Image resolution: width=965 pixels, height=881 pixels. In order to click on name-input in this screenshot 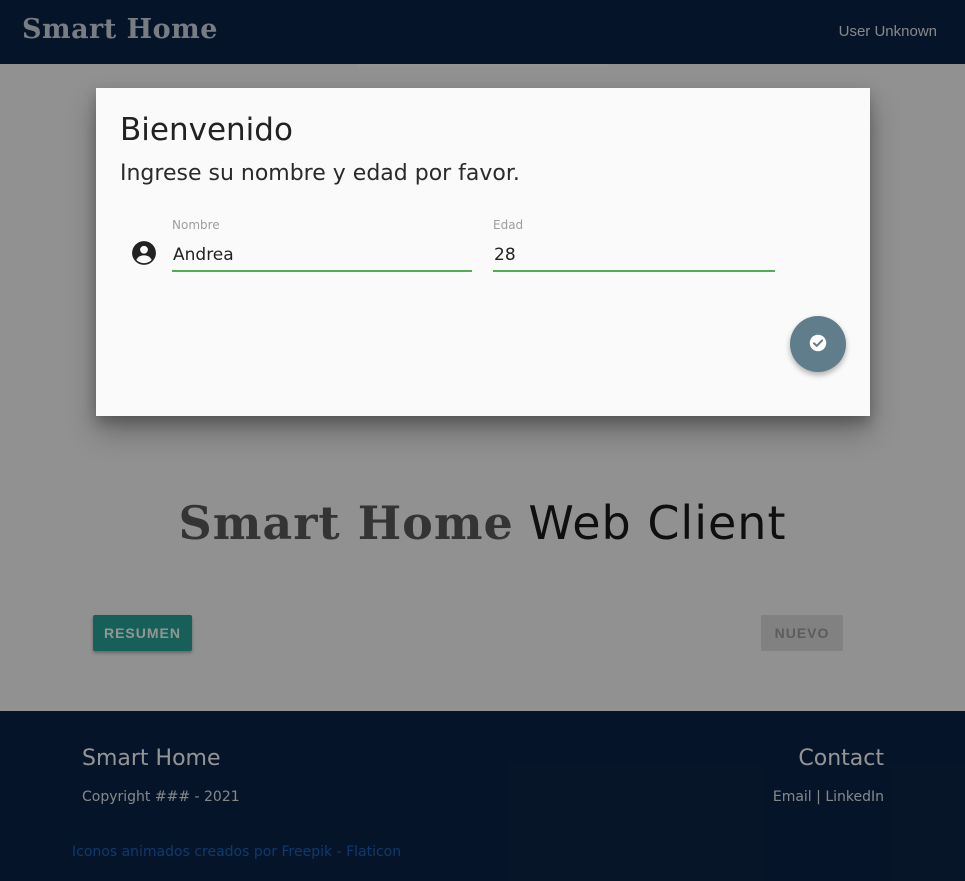, I will do `click(322, 256)`.